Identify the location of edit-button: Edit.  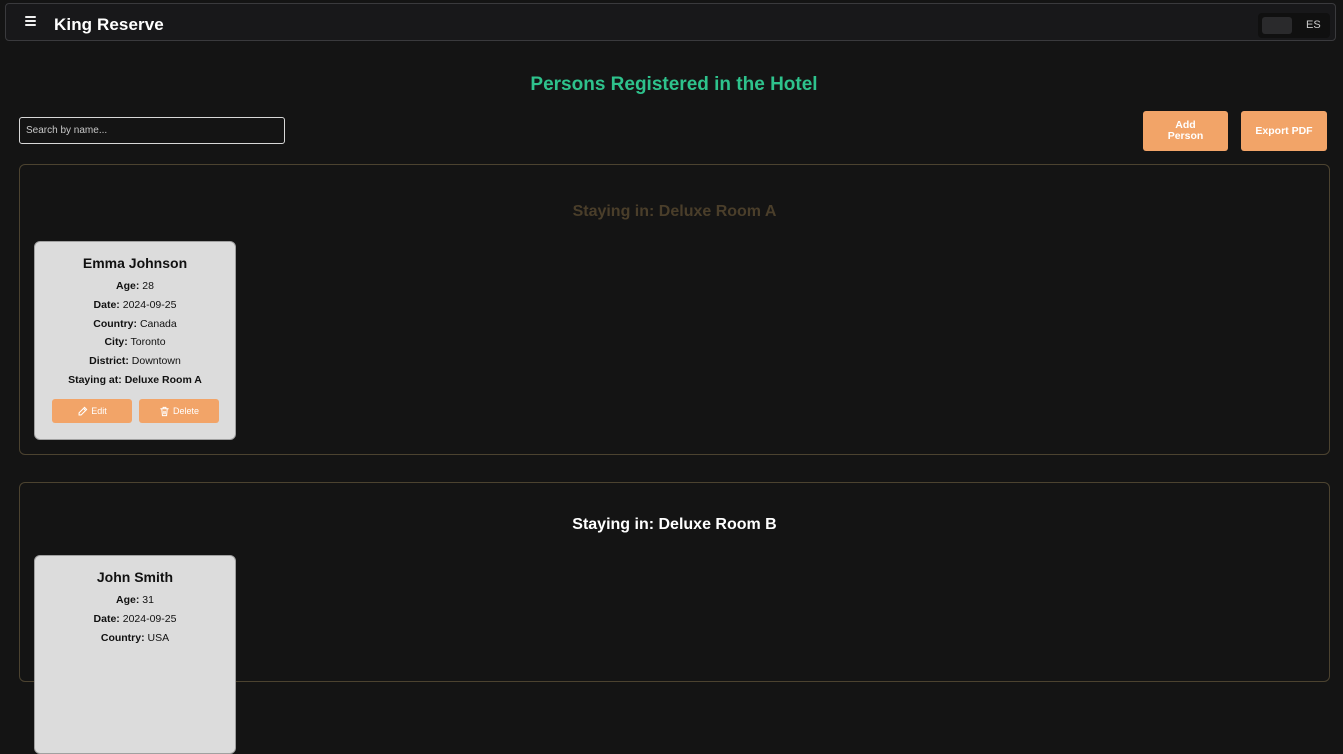
(92, 411).